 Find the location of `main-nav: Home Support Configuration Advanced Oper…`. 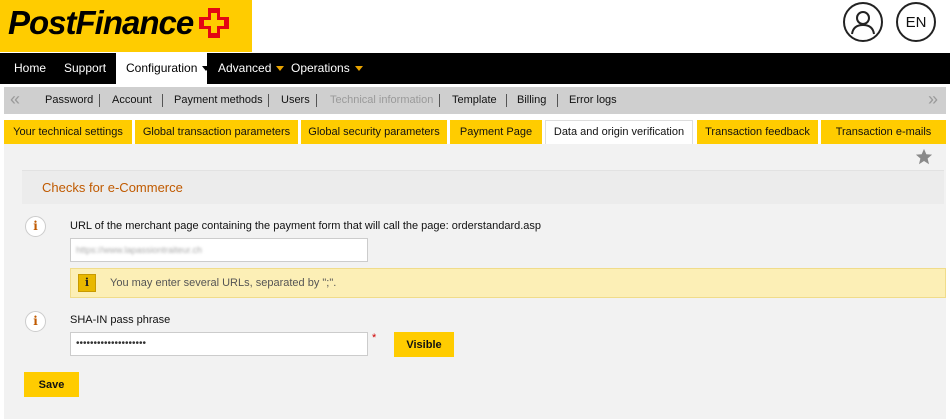

main-nav: Home Support Configuration Advanced Oper… is located at coordinates (475, 70).